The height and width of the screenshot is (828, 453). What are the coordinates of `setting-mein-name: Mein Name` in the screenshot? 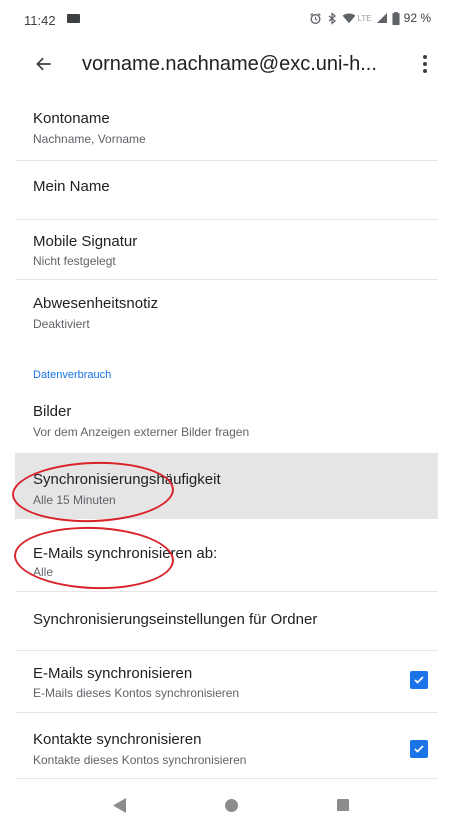 It's located at (226, 189).